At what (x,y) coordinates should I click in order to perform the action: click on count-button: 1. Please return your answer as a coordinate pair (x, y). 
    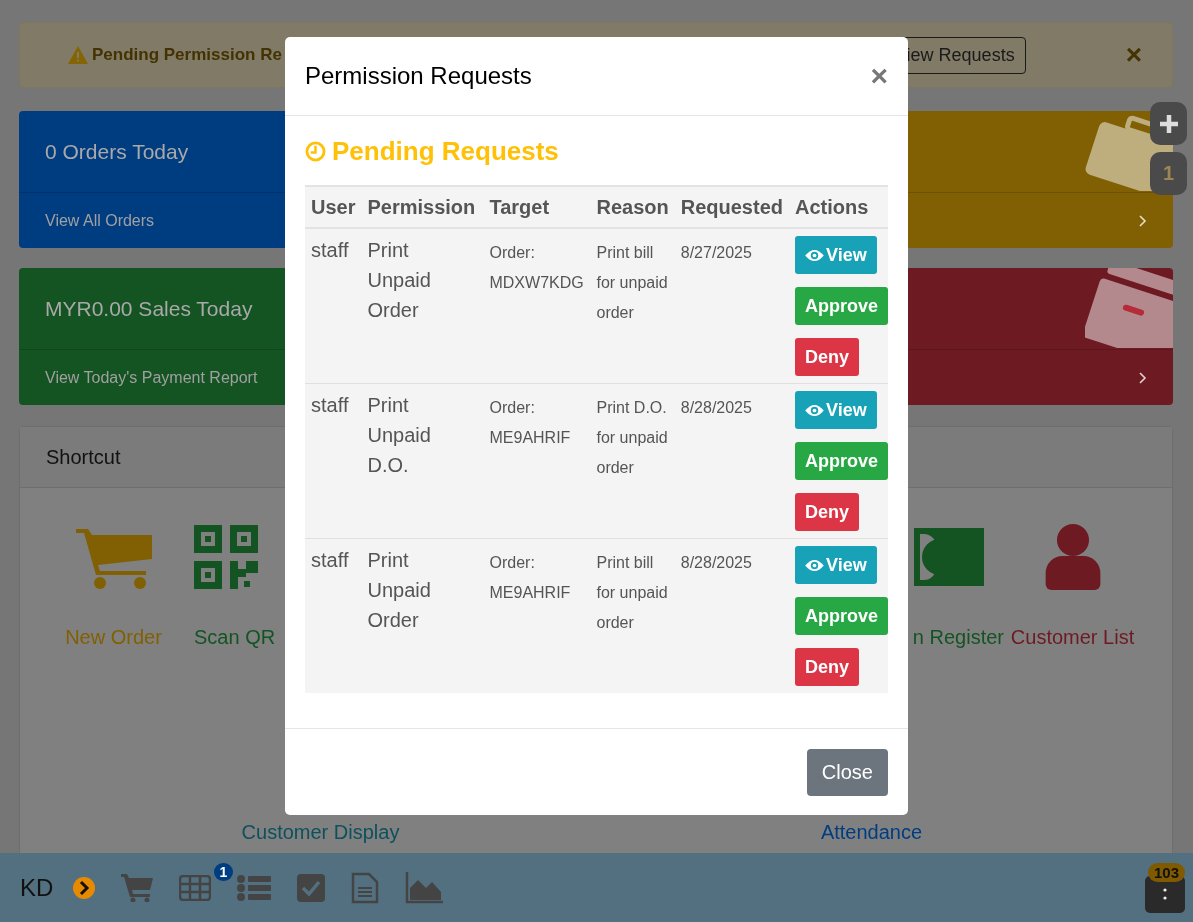
    Looking at the image, I should click on (1168, 173).